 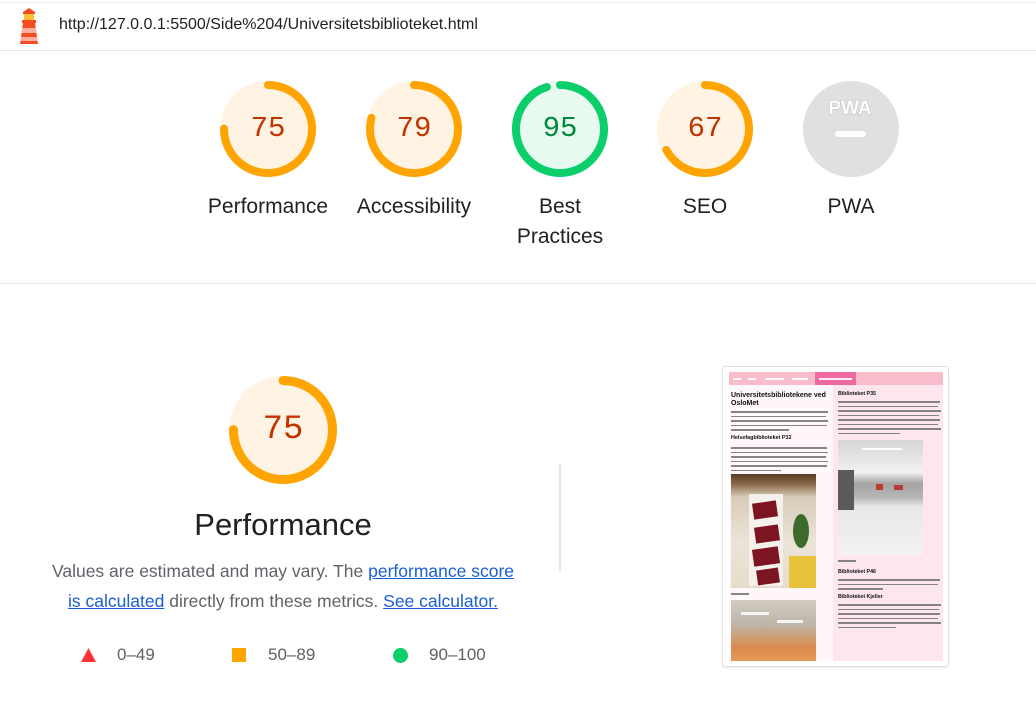 I want to click on average-square-icon, so click(x=239, y=655).